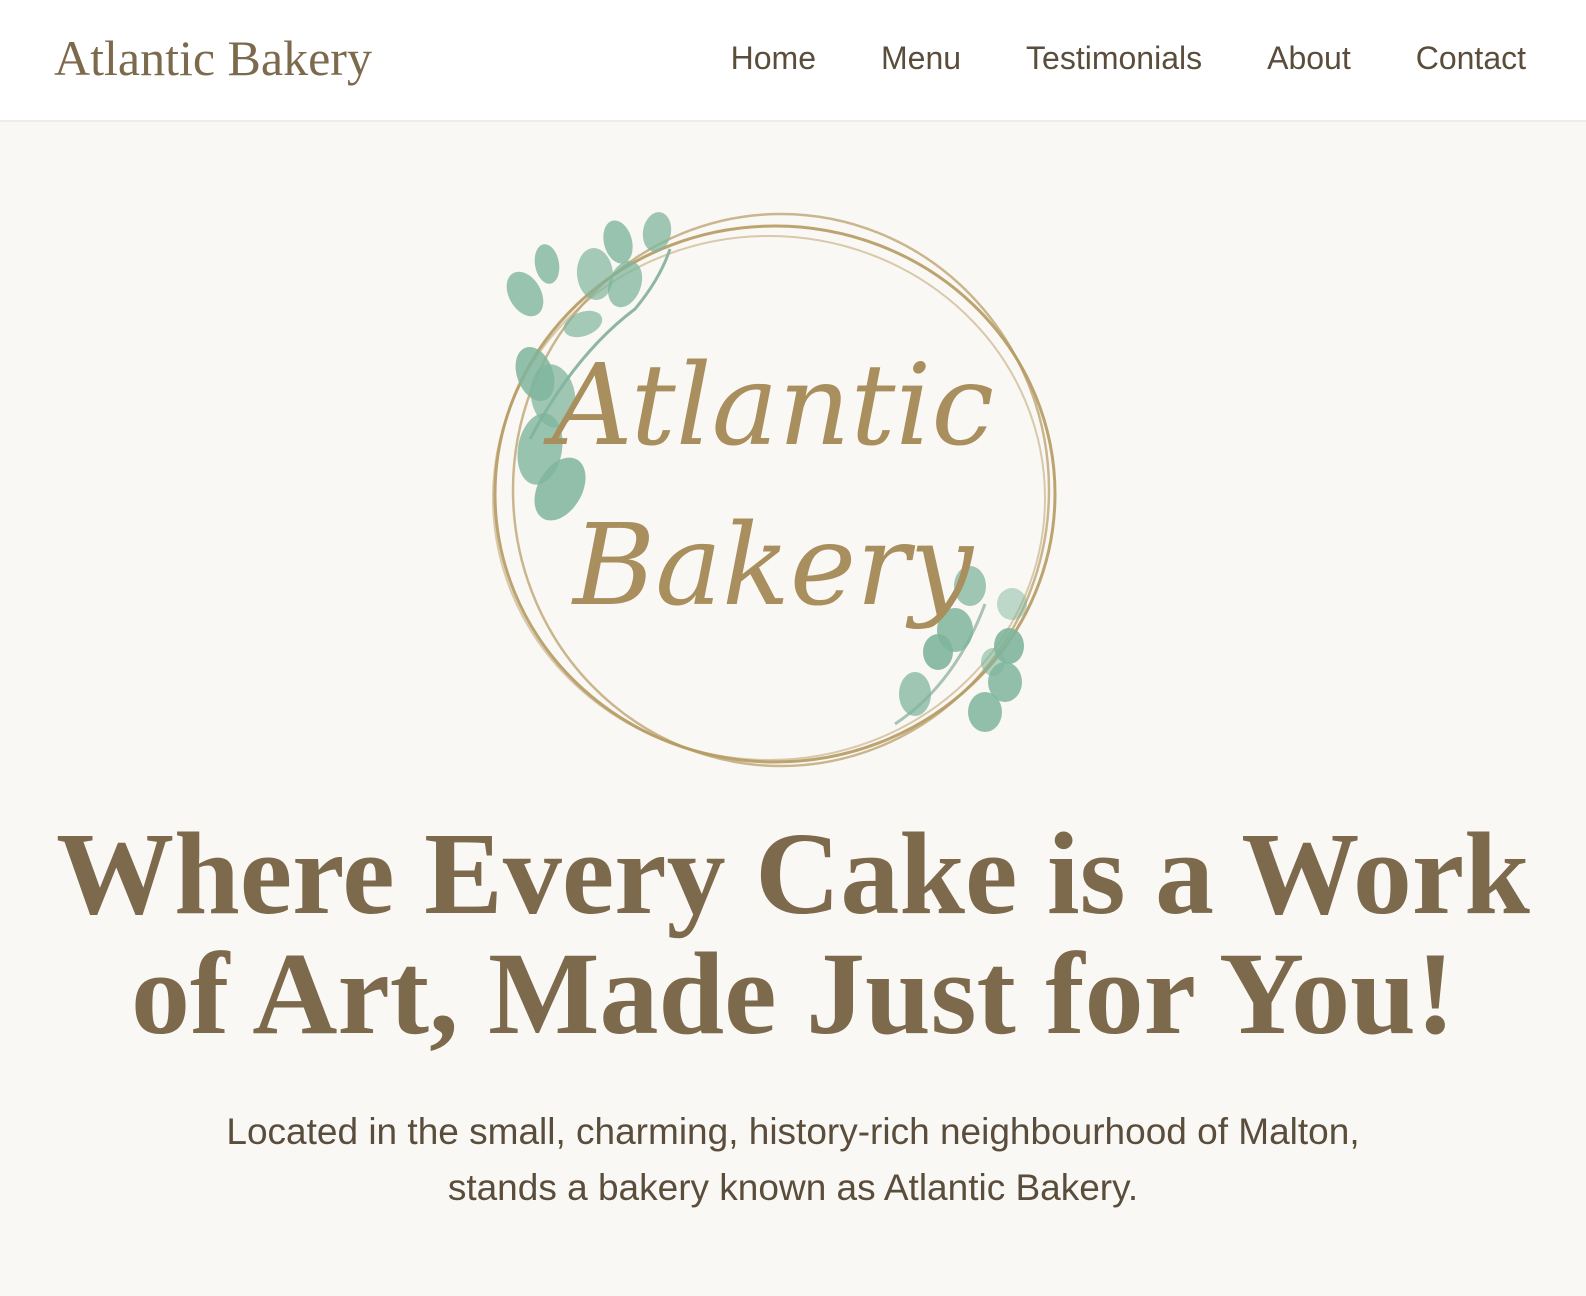 The height and width of the screenshot is (1296, 1586). What do you see at coordinates (768, 406) in the screenshot?
I see `logo-script-line1: Atlantic` at bounding box center [768, 406].